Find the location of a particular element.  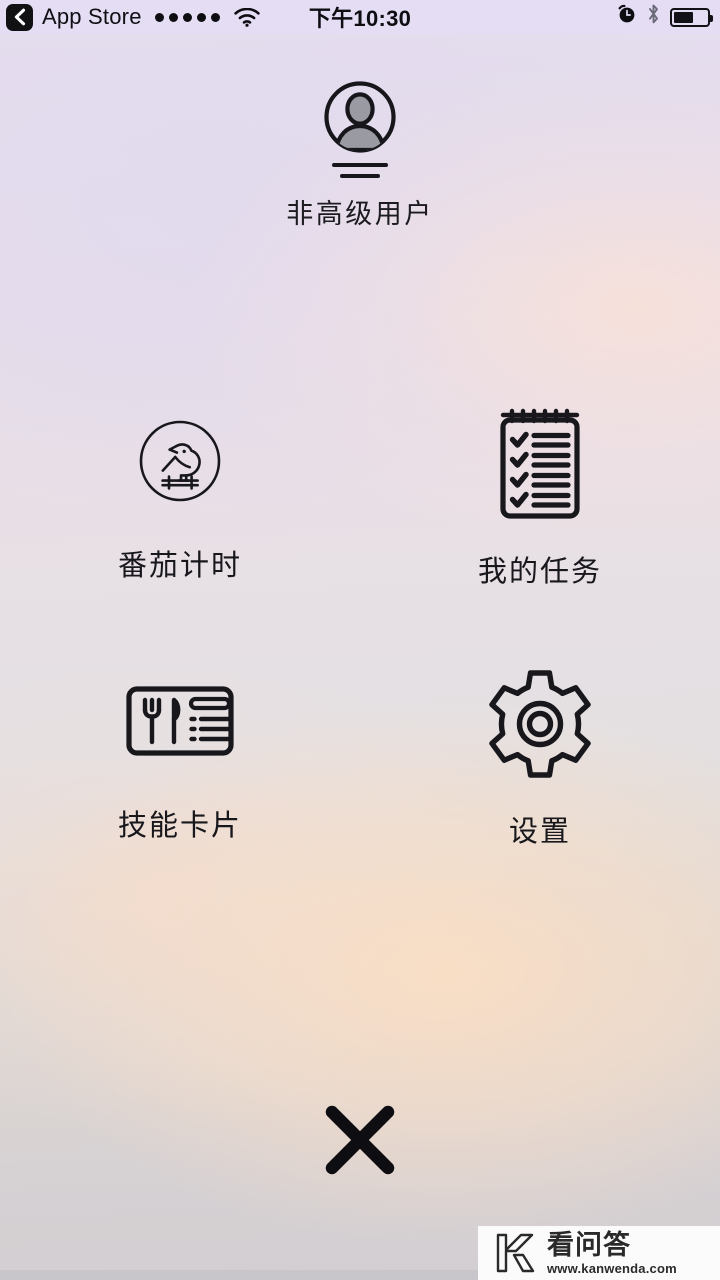

watermark-text: 看问答 www.kanwenda.com is located at coordinates (612, 1252).